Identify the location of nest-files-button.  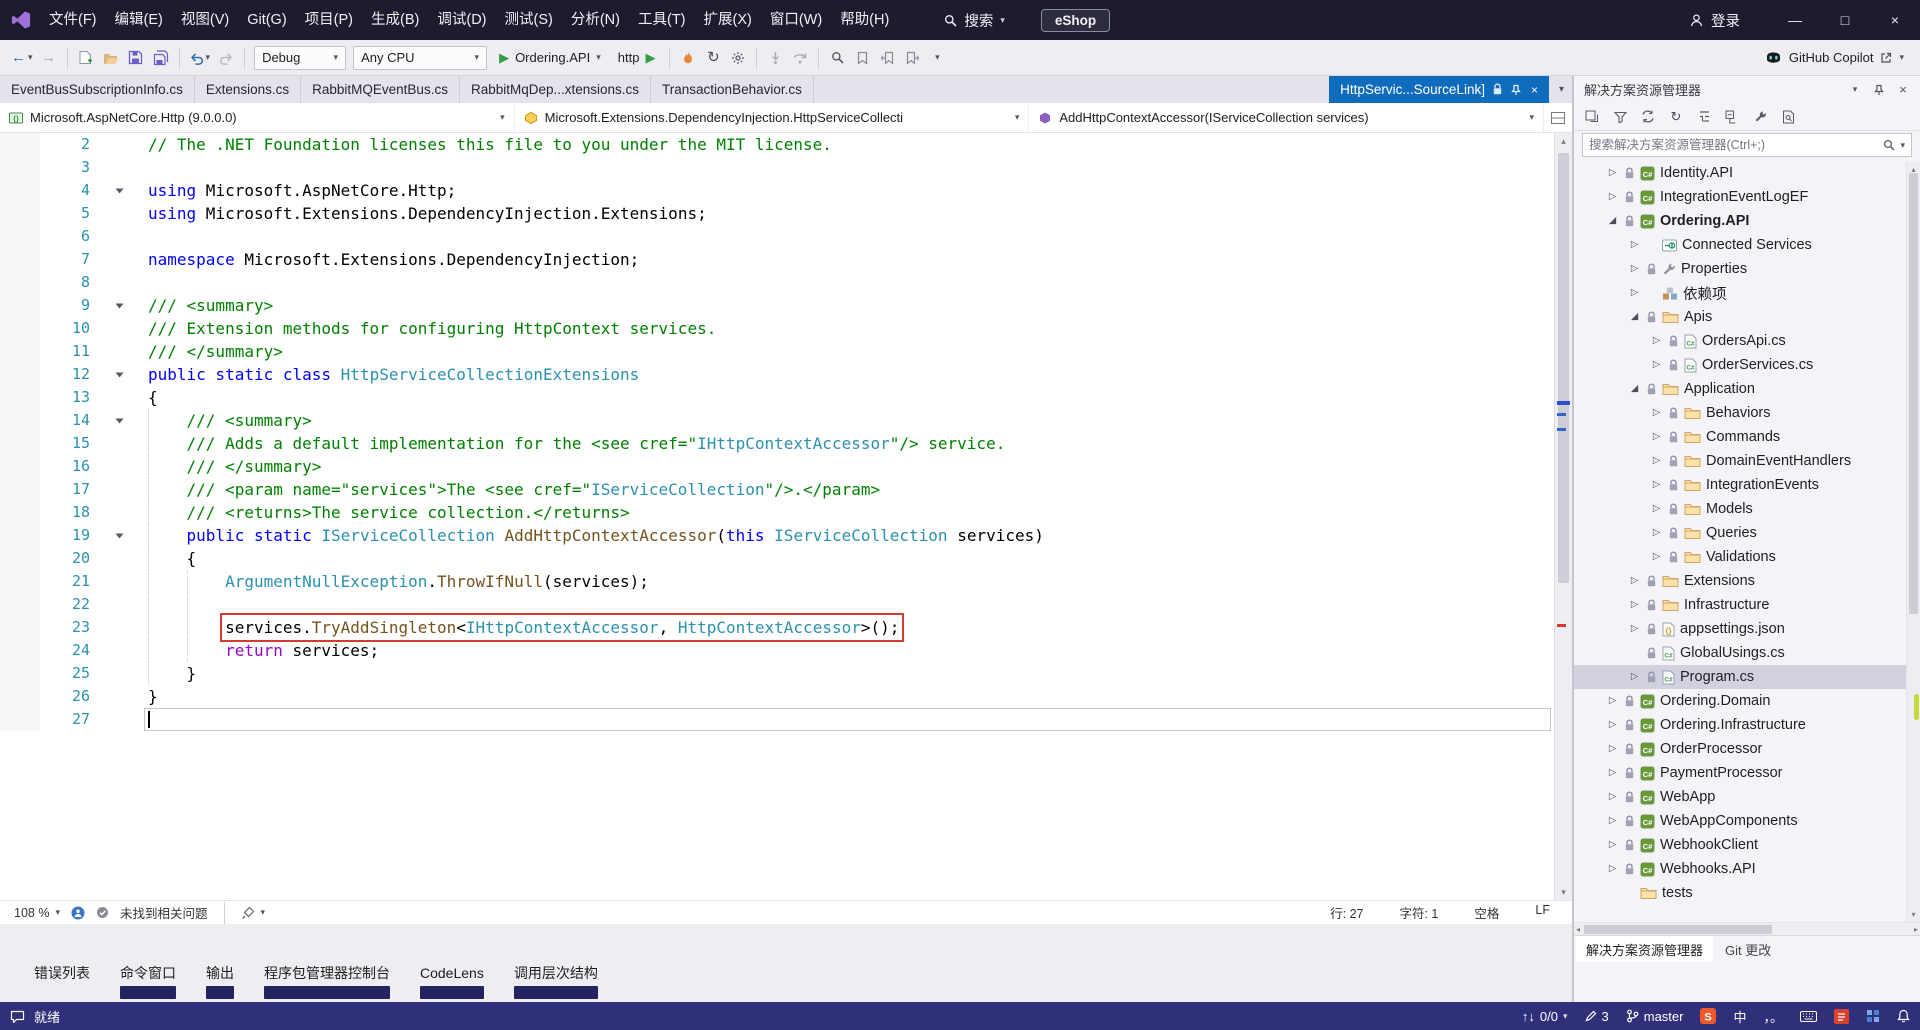
(1704, 117).